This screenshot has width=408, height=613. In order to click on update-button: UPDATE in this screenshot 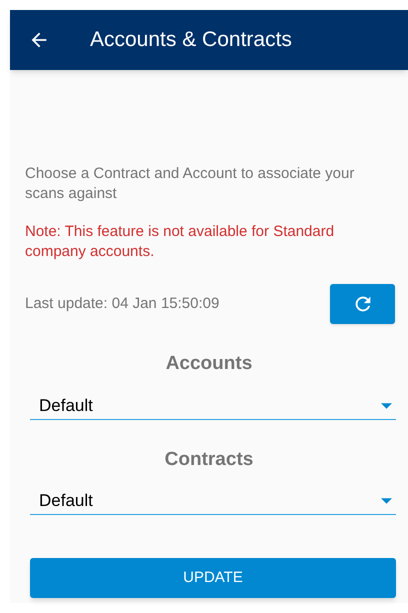, I will do `click(213, 578)`.